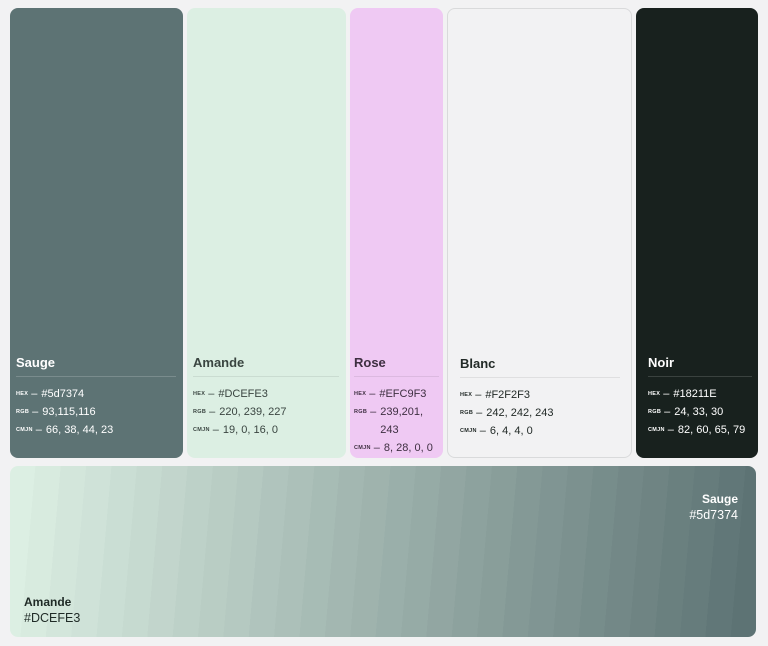 The image size is (768, 646). What do you see at coordinates (36, 362) in the screenshot?
I see `swatch-name: Sauge` at bounding box center [36, 362].